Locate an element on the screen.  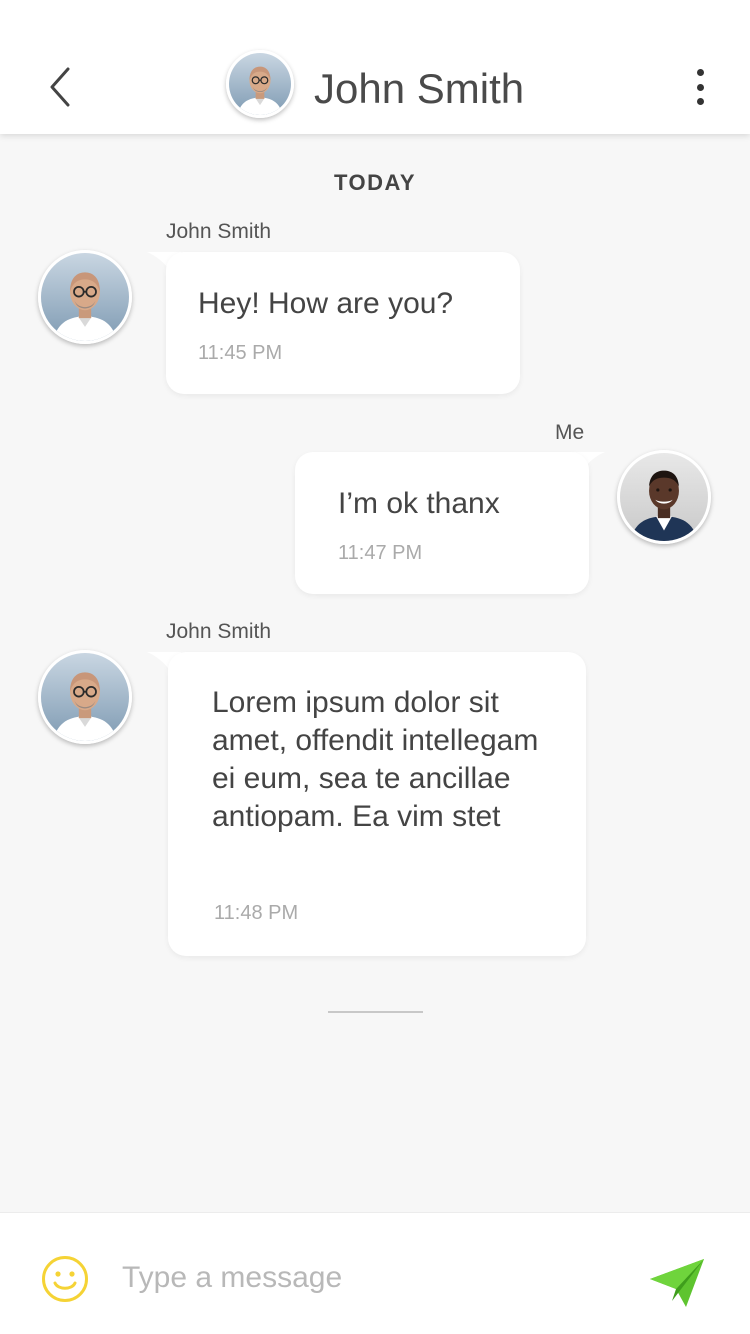
scroll-indicator is located at coordinates (375, 1012).